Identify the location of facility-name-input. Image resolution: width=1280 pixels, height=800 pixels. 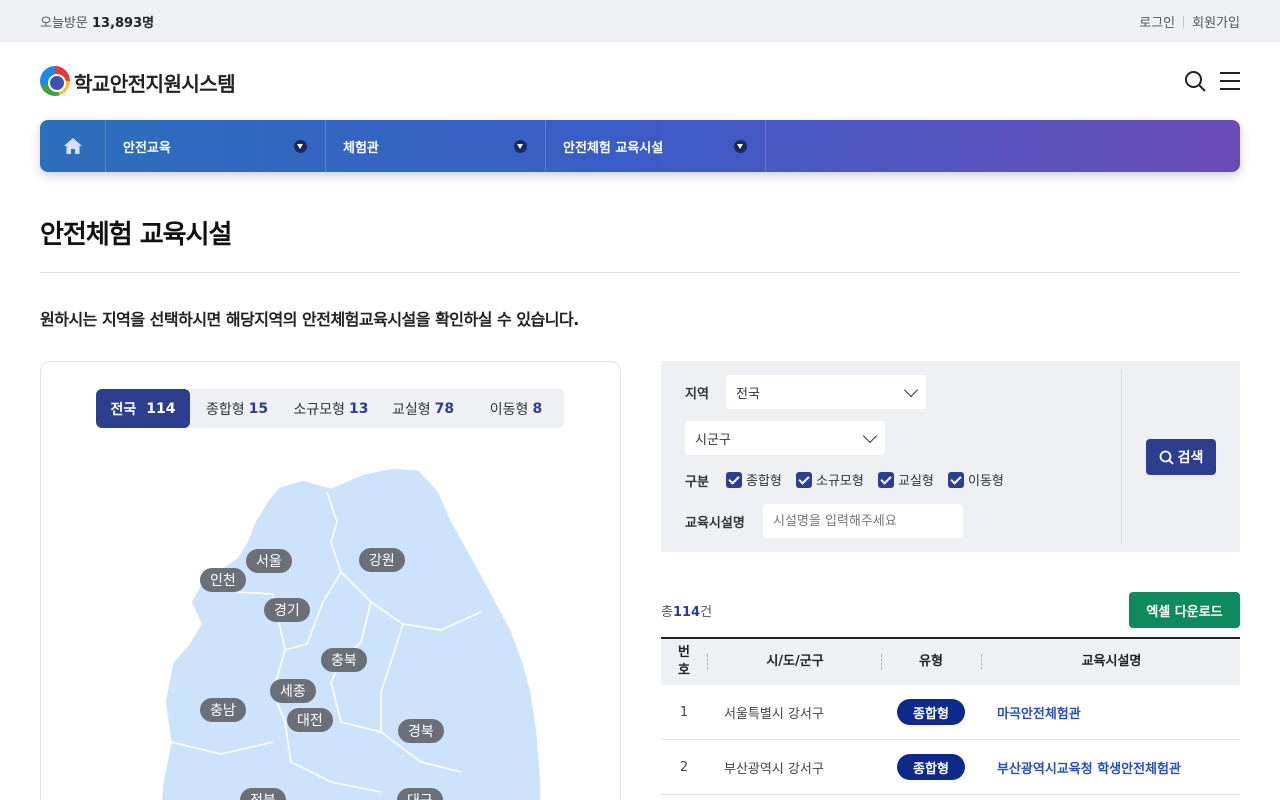
(863, 521).